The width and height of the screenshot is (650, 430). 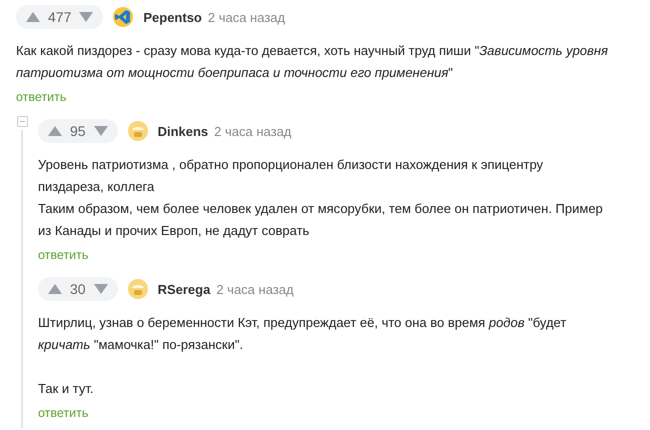 What do you see at coordinates (66, 389) in the screenshot?
I see `comment-text: Так и тут.` at bounding box center [66, 389].